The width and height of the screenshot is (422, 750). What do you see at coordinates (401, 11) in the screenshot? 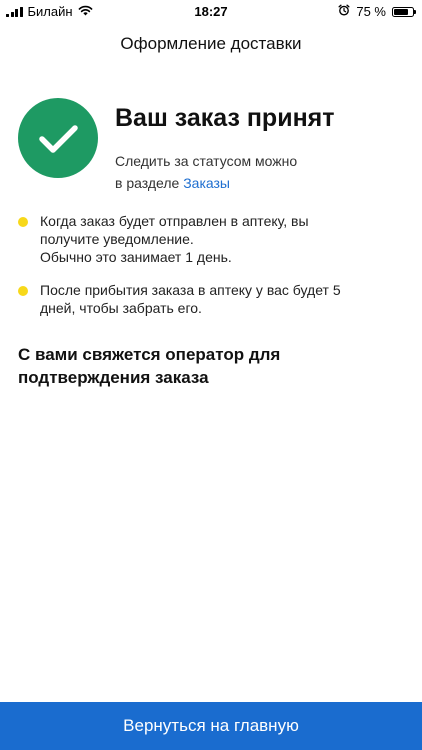
I see `battery-level` at bounding box center [401, 11].